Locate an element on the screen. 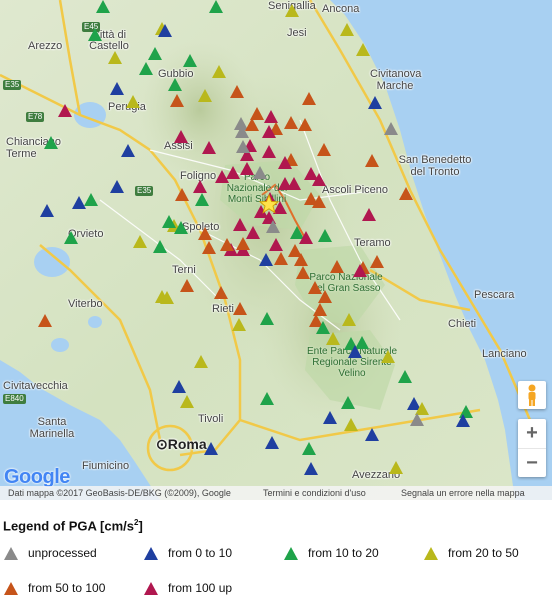  report-error-link: Segnala un errore nella mappa is located at coordinates (463, 493).